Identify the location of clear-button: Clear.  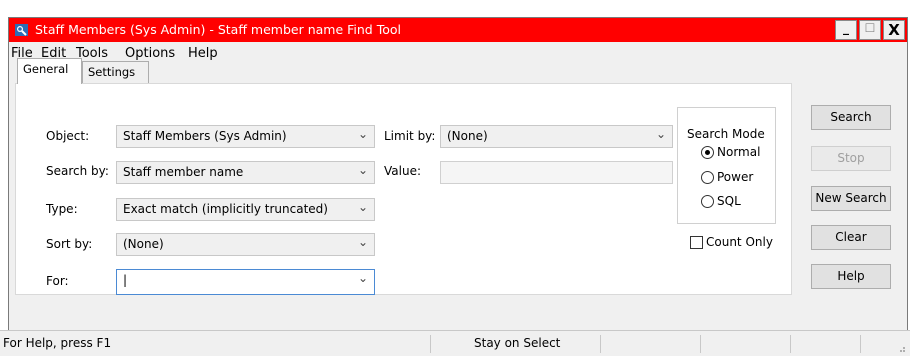
(851, 237).